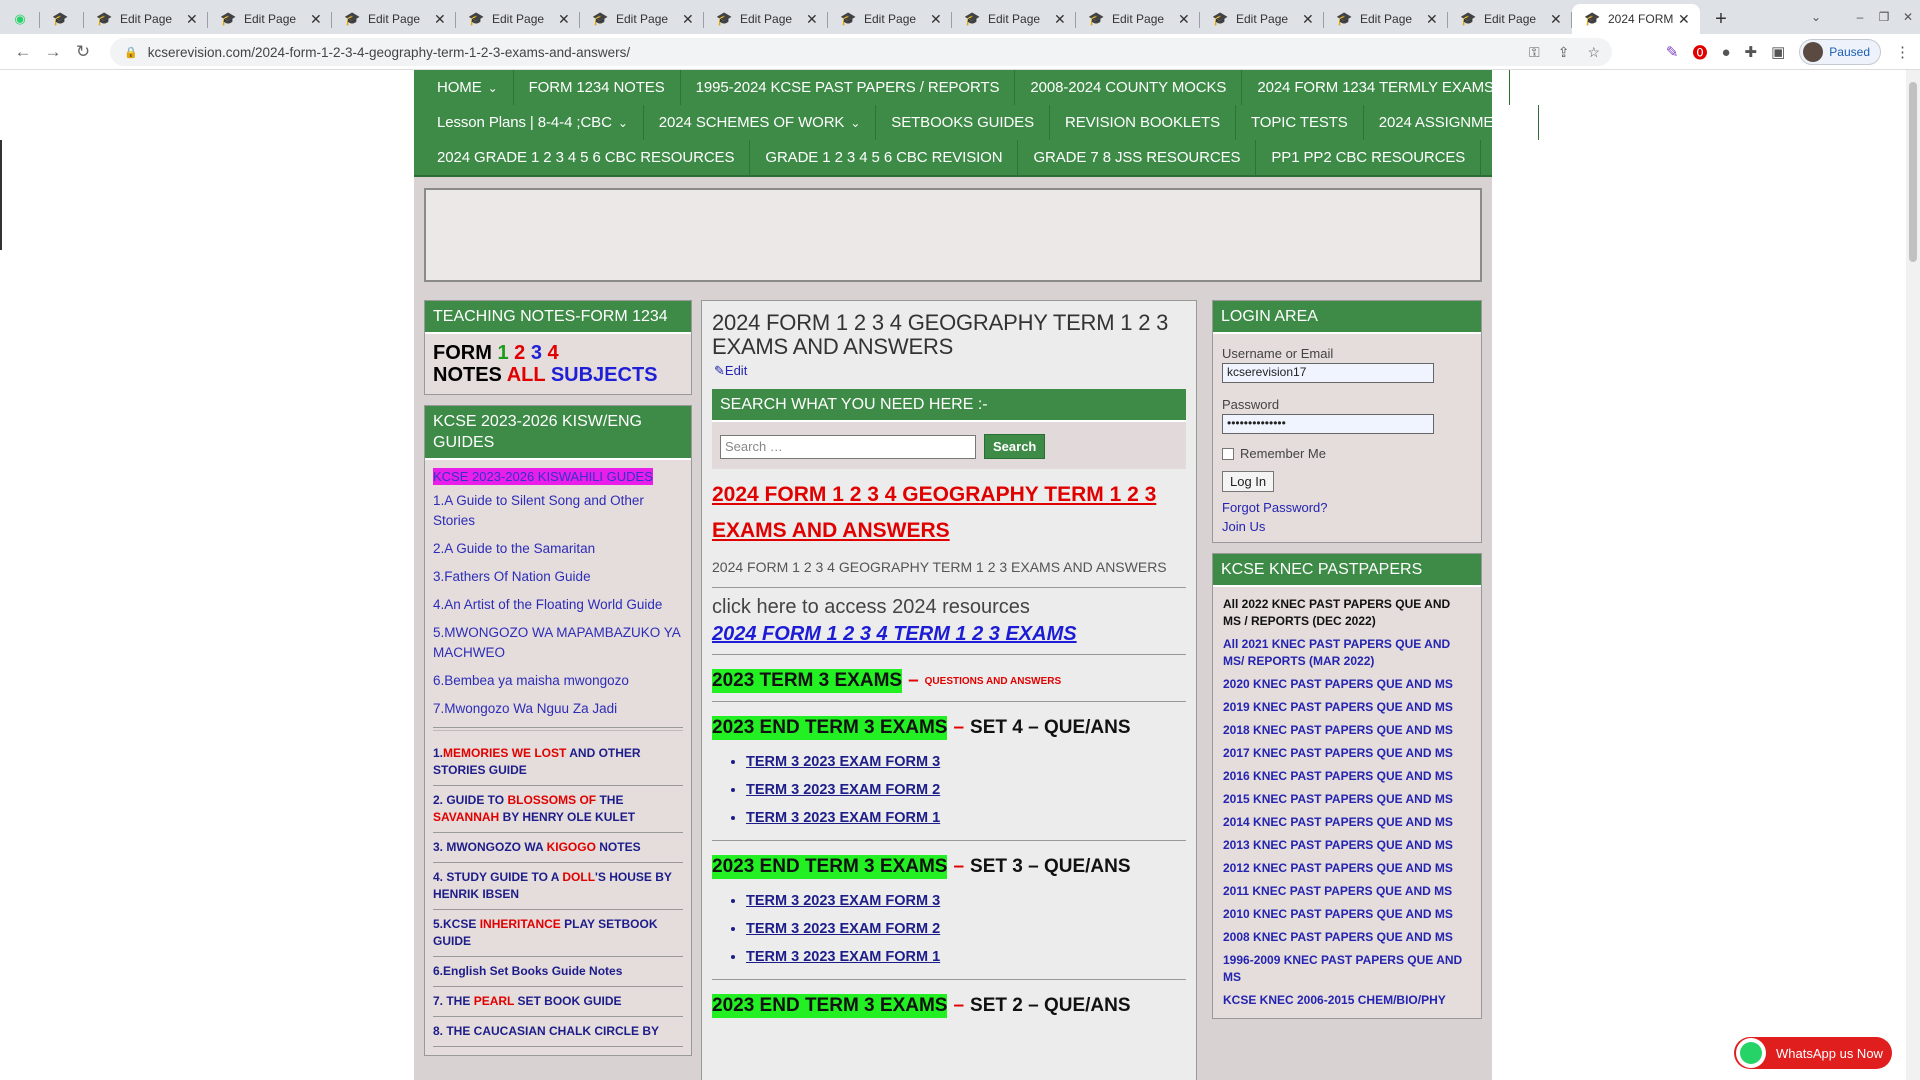 This screenshot has height=1080, width=1920. Describe the element at coordinates (1347, 753) in the screenshot. I see `pastpaper-link: 2017 KNEC PAST PAPERS QUE AND MS` at that location.